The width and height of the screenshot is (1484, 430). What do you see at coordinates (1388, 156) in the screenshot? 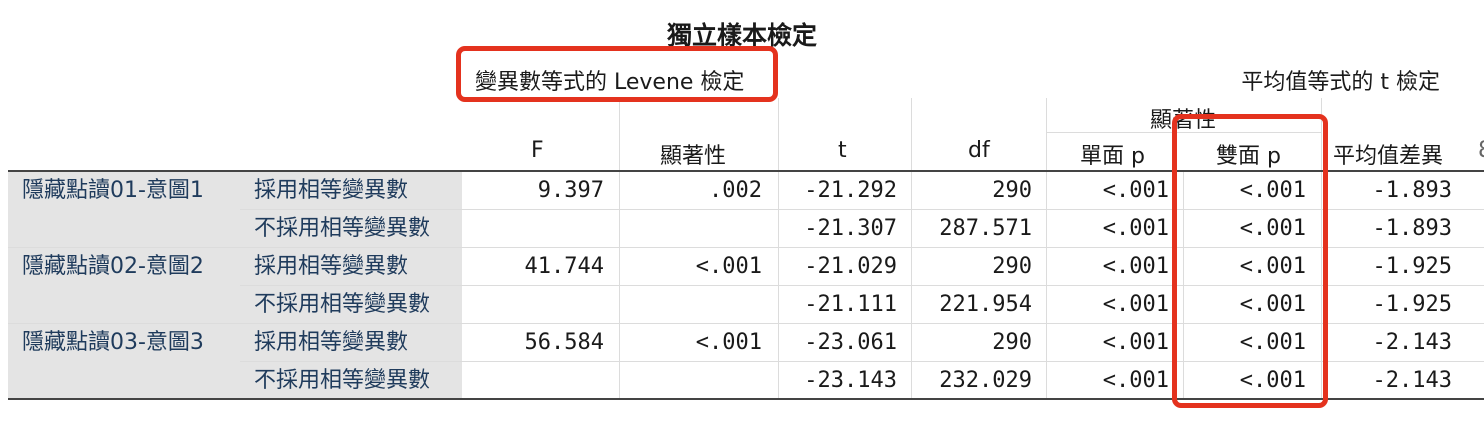
I see `col-header-mean-diff: 平均值差異` at bounding box center [1388, 156].